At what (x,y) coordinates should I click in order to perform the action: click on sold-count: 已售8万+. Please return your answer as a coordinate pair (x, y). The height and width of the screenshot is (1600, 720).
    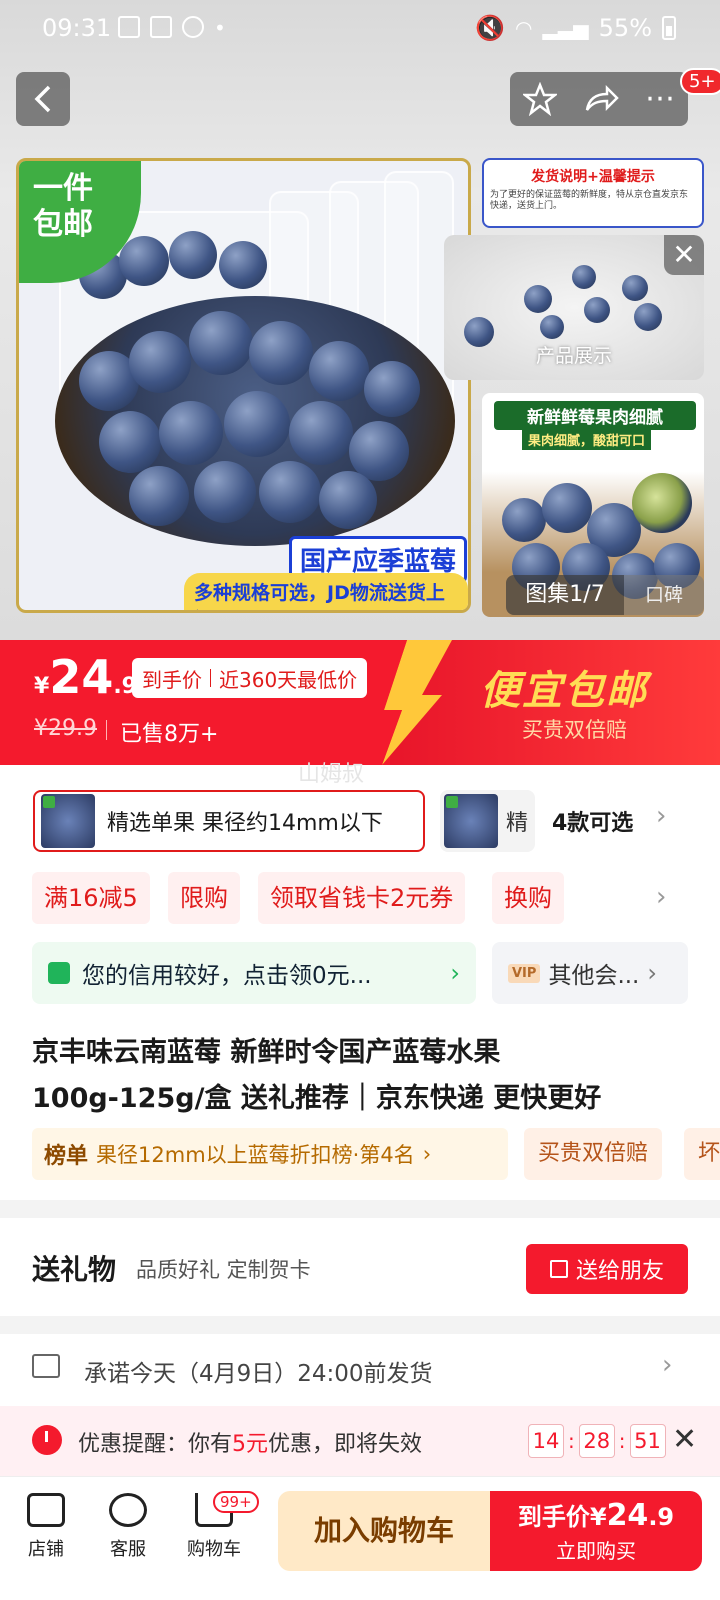
    Looking at the image, I should click on (161, 732).